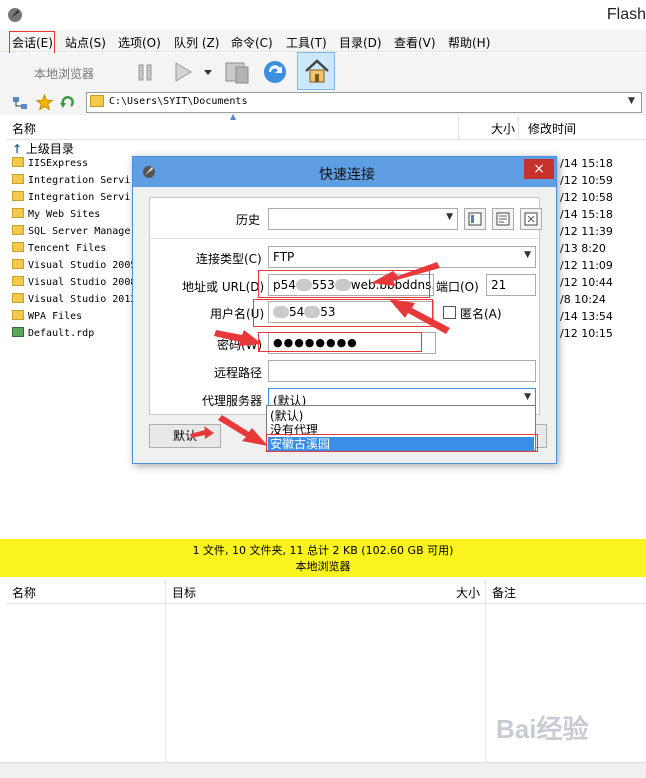 The image size is (646, 778). I want to click on file-name: Default.rdp, so click(61, 333).